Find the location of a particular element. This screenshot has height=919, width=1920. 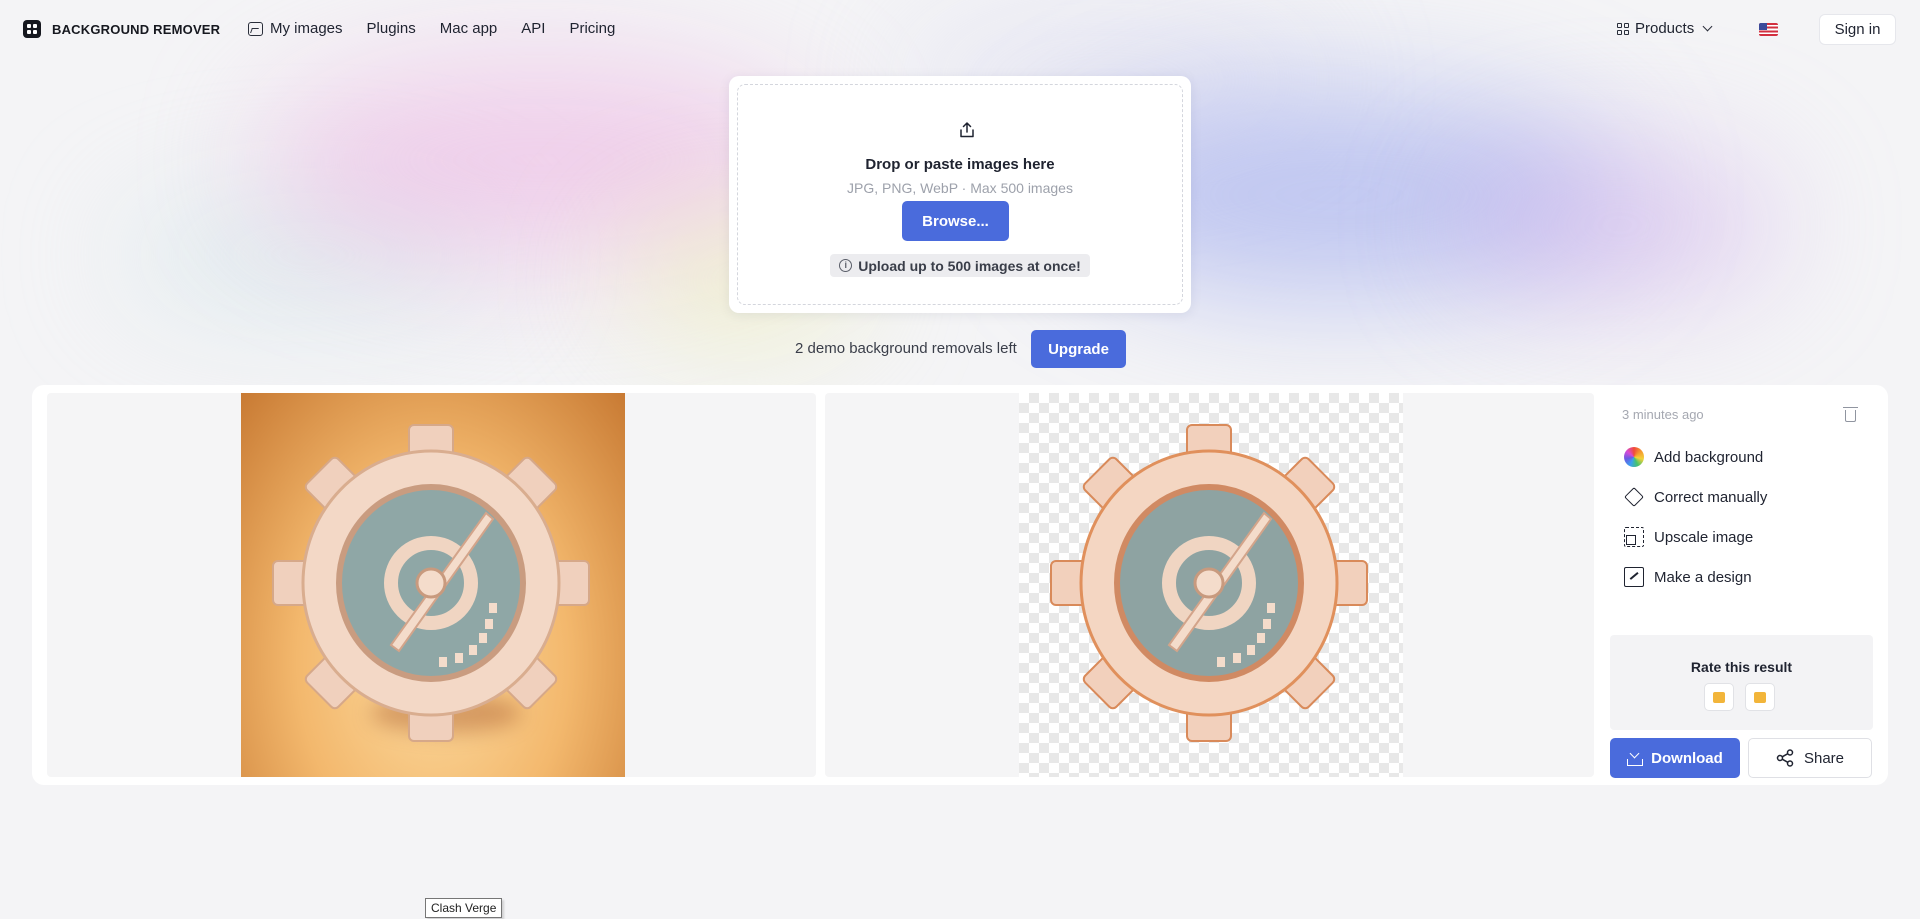

gear-illustration is located at coordinates (431, 583).